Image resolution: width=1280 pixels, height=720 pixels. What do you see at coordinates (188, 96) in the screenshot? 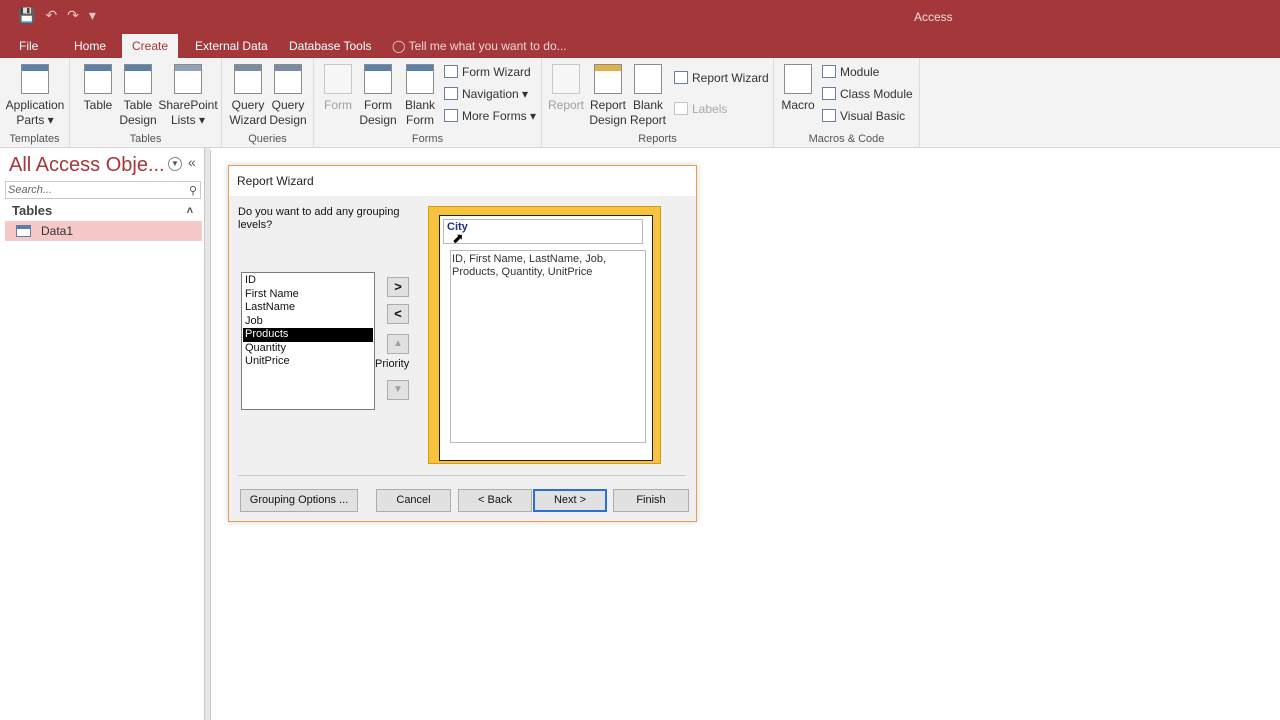
I see `sharepoint-lists-button: SharePoint Lists ▾` at bounding box center [188, 96].